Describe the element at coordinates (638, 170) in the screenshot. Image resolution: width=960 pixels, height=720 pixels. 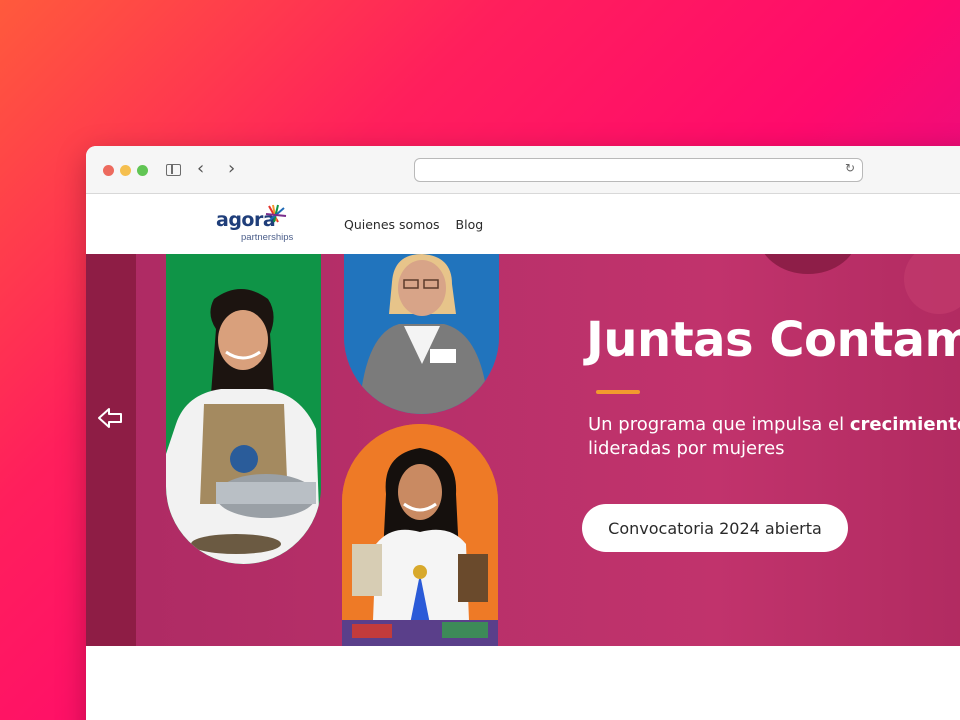
I see `address-bar: ↻` at that location.